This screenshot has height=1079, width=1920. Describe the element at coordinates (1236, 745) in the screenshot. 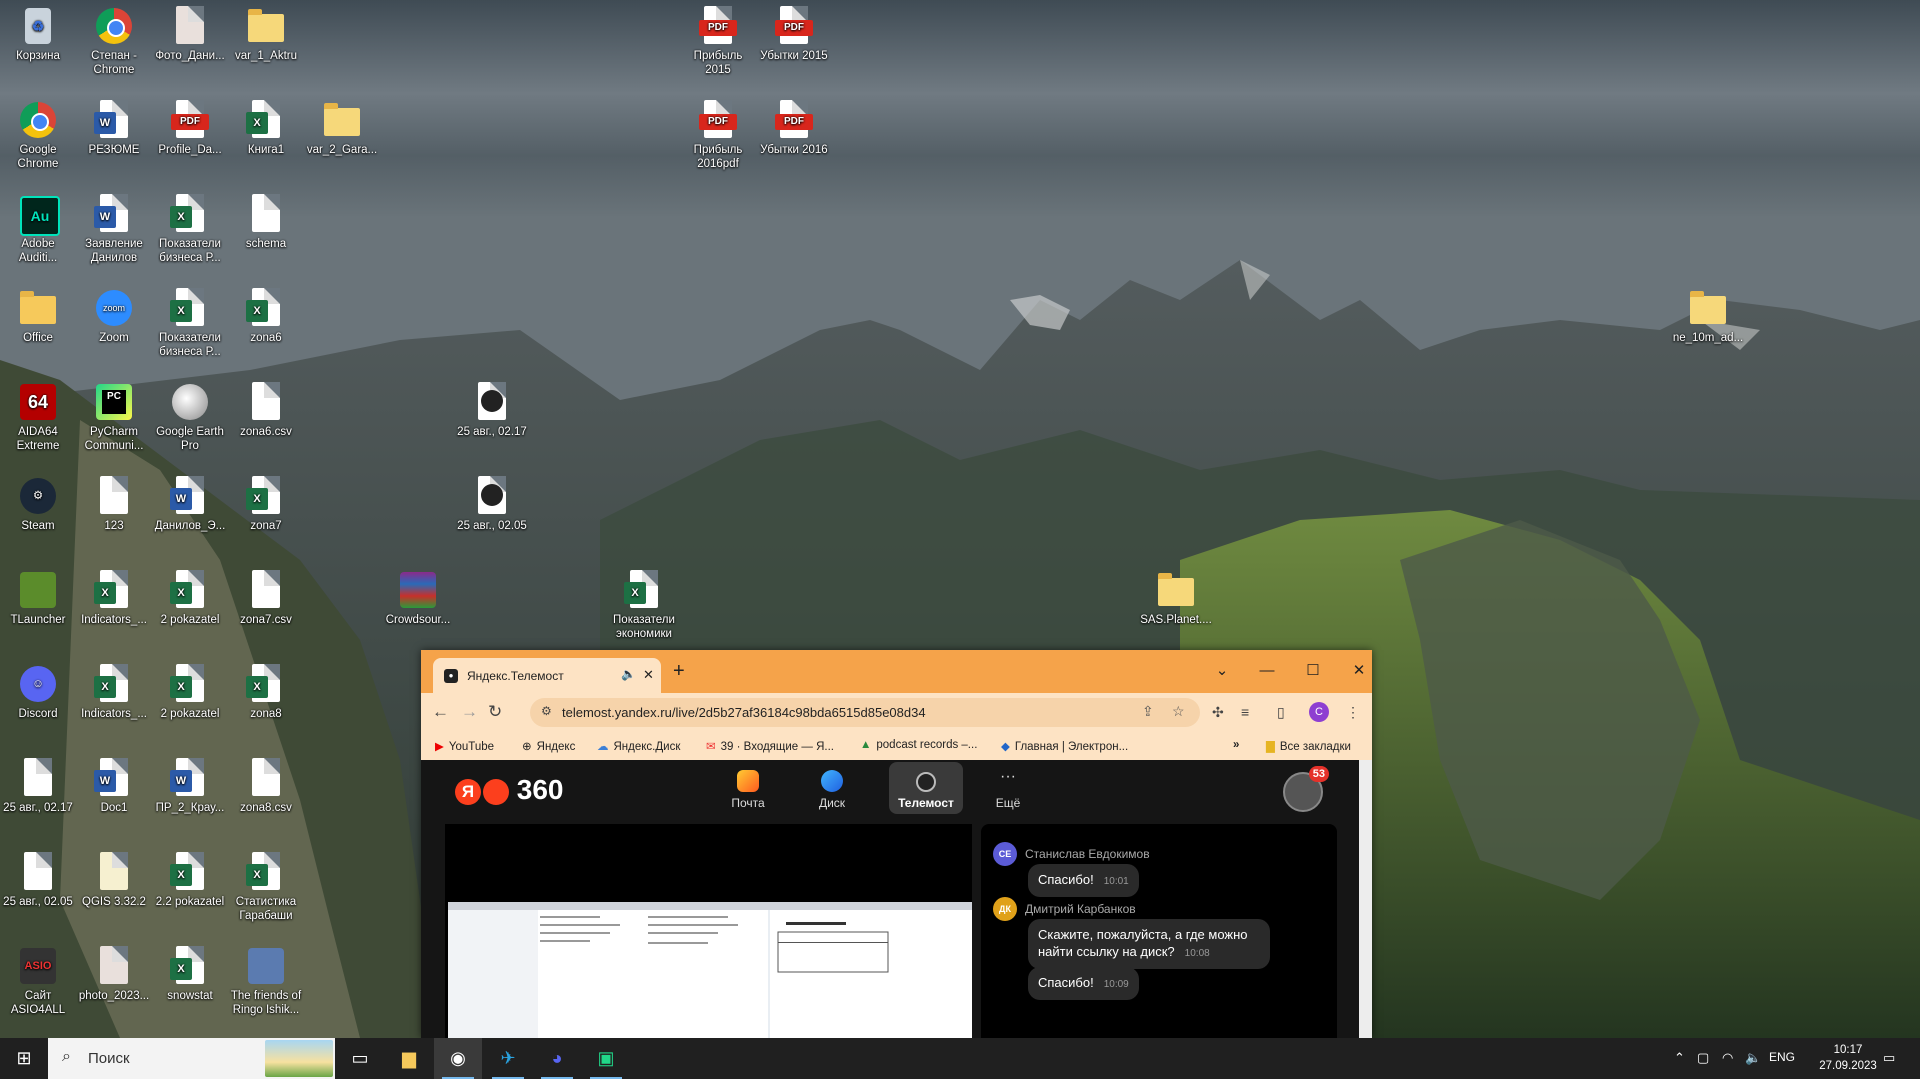

I see `bookmarks-overflow-button: »` at that location.